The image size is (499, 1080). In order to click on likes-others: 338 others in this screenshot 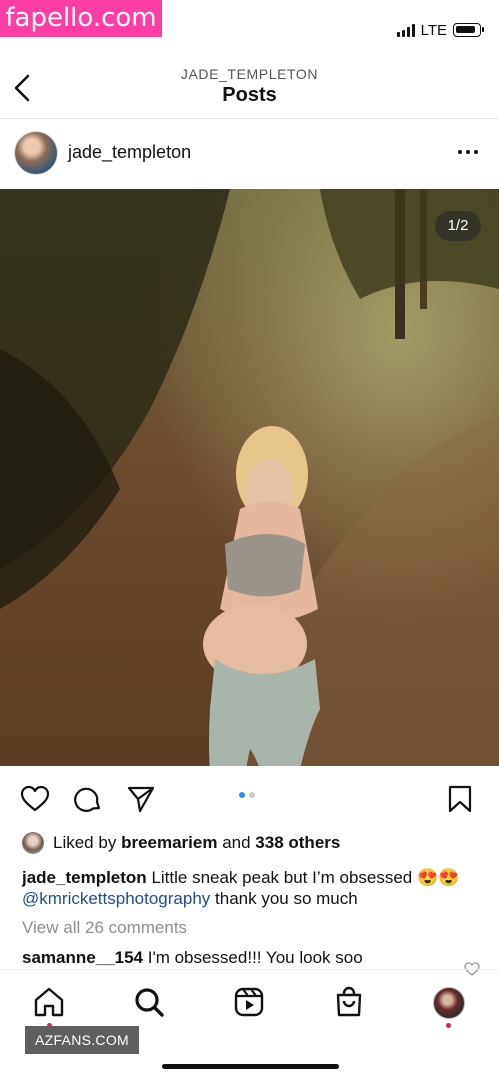, I will do `click(297, 842)`.